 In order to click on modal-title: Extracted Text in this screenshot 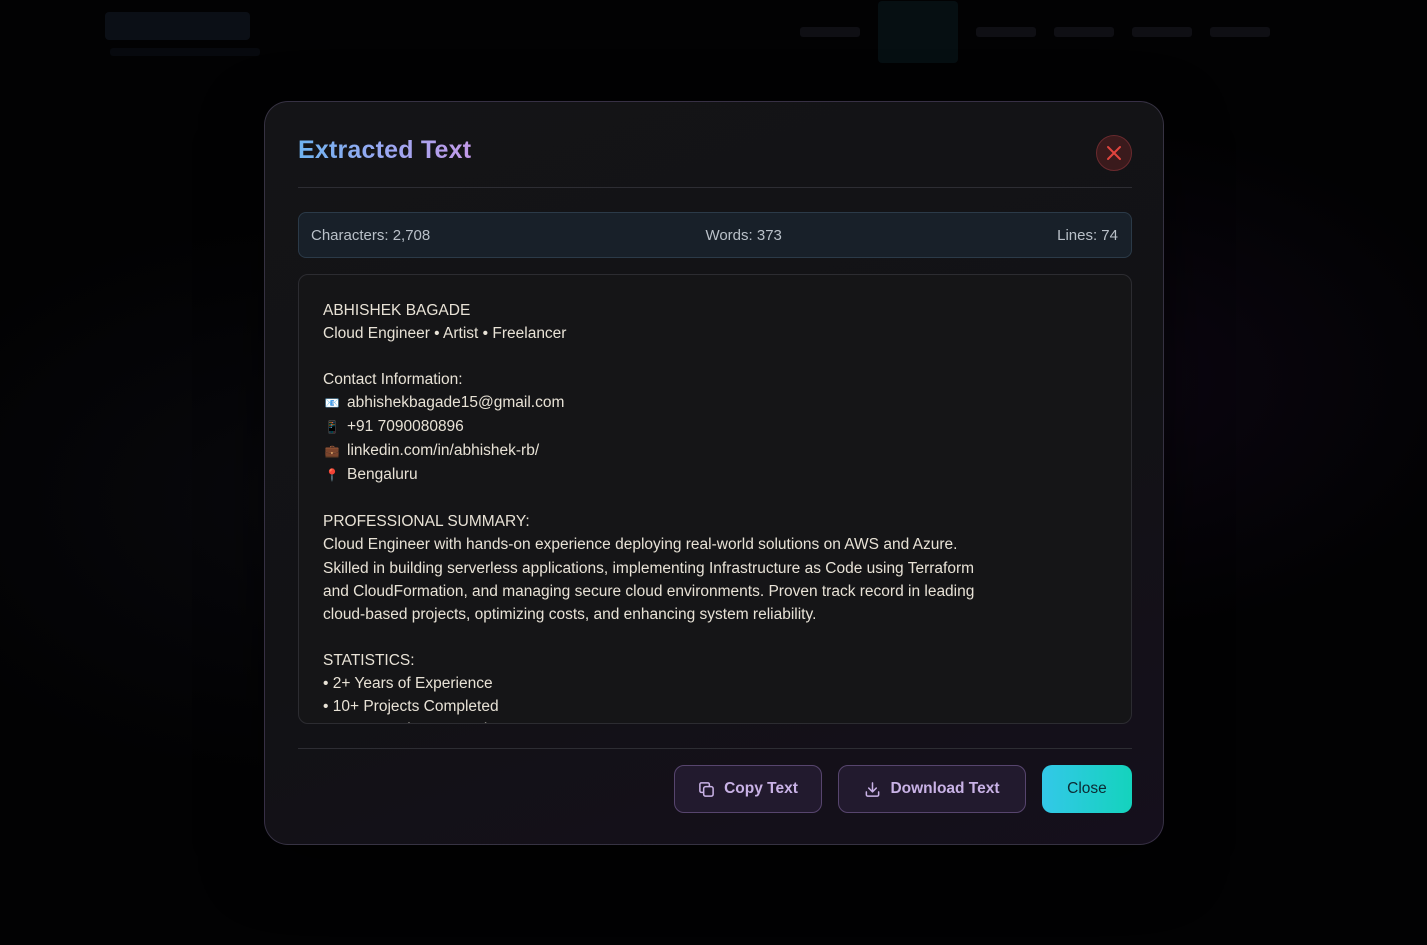, I will do `click(385, 150)`.